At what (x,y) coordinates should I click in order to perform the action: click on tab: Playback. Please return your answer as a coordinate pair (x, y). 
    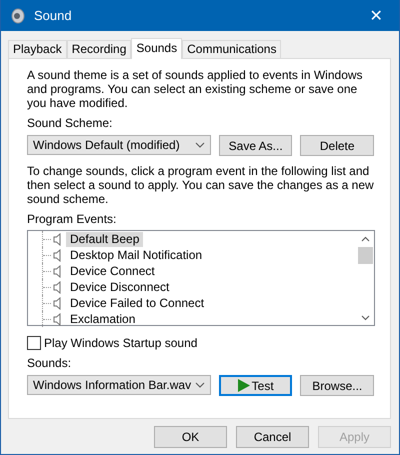
    Looking at the image, I should click on (37, 49).